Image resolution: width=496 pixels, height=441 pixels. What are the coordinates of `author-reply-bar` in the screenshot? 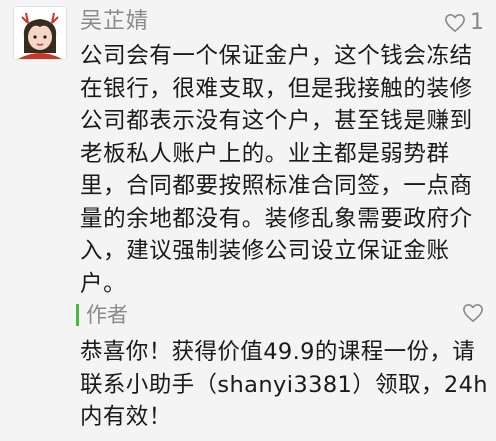 It's located at (77, 315).